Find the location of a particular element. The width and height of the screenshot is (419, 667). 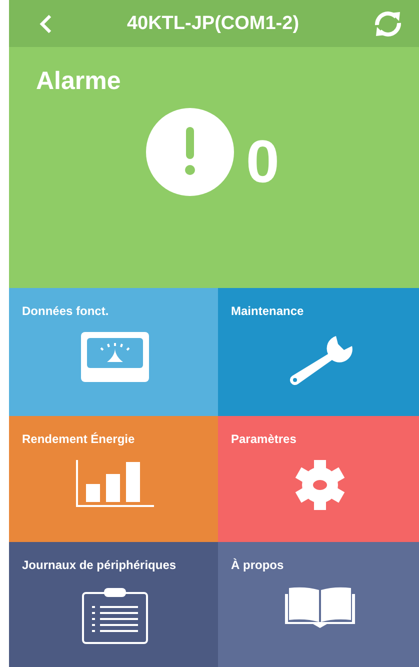

menu-tile: Maintenance is located at coordinates (318, 352).